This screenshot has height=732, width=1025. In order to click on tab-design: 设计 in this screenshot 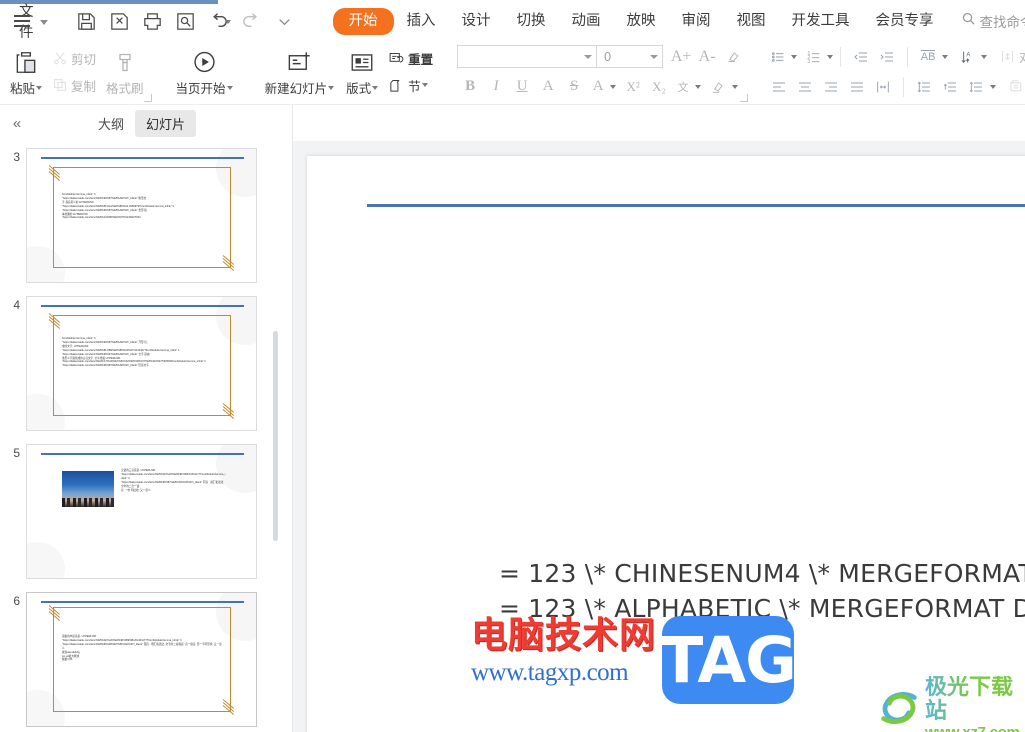, I will do `click(476, 21)`.